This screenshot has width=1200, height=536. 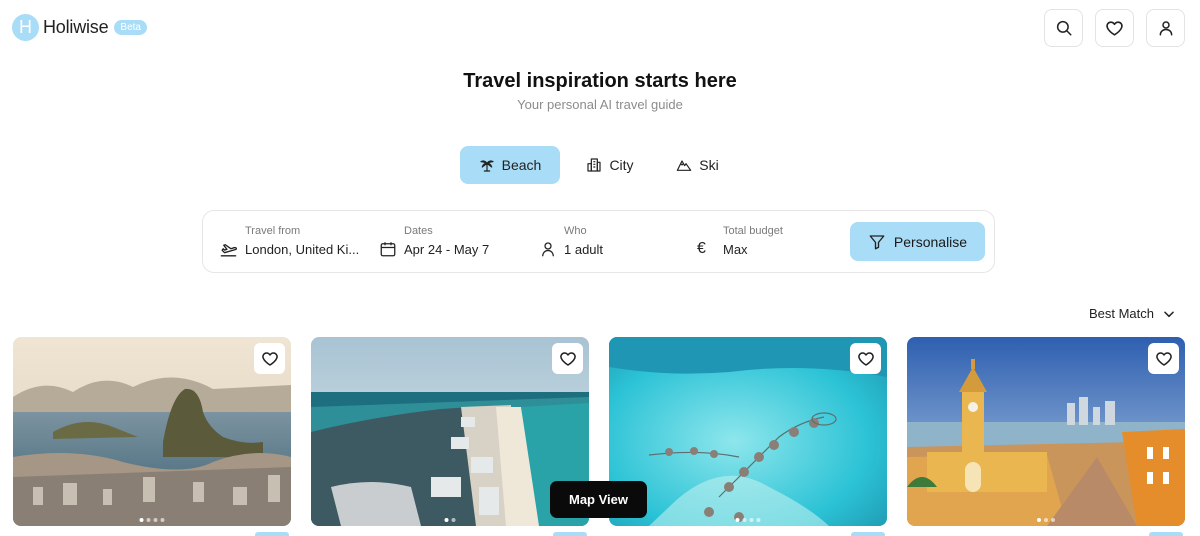 I want to click on brand-name: Holiwise, so click(x=76, y=27).